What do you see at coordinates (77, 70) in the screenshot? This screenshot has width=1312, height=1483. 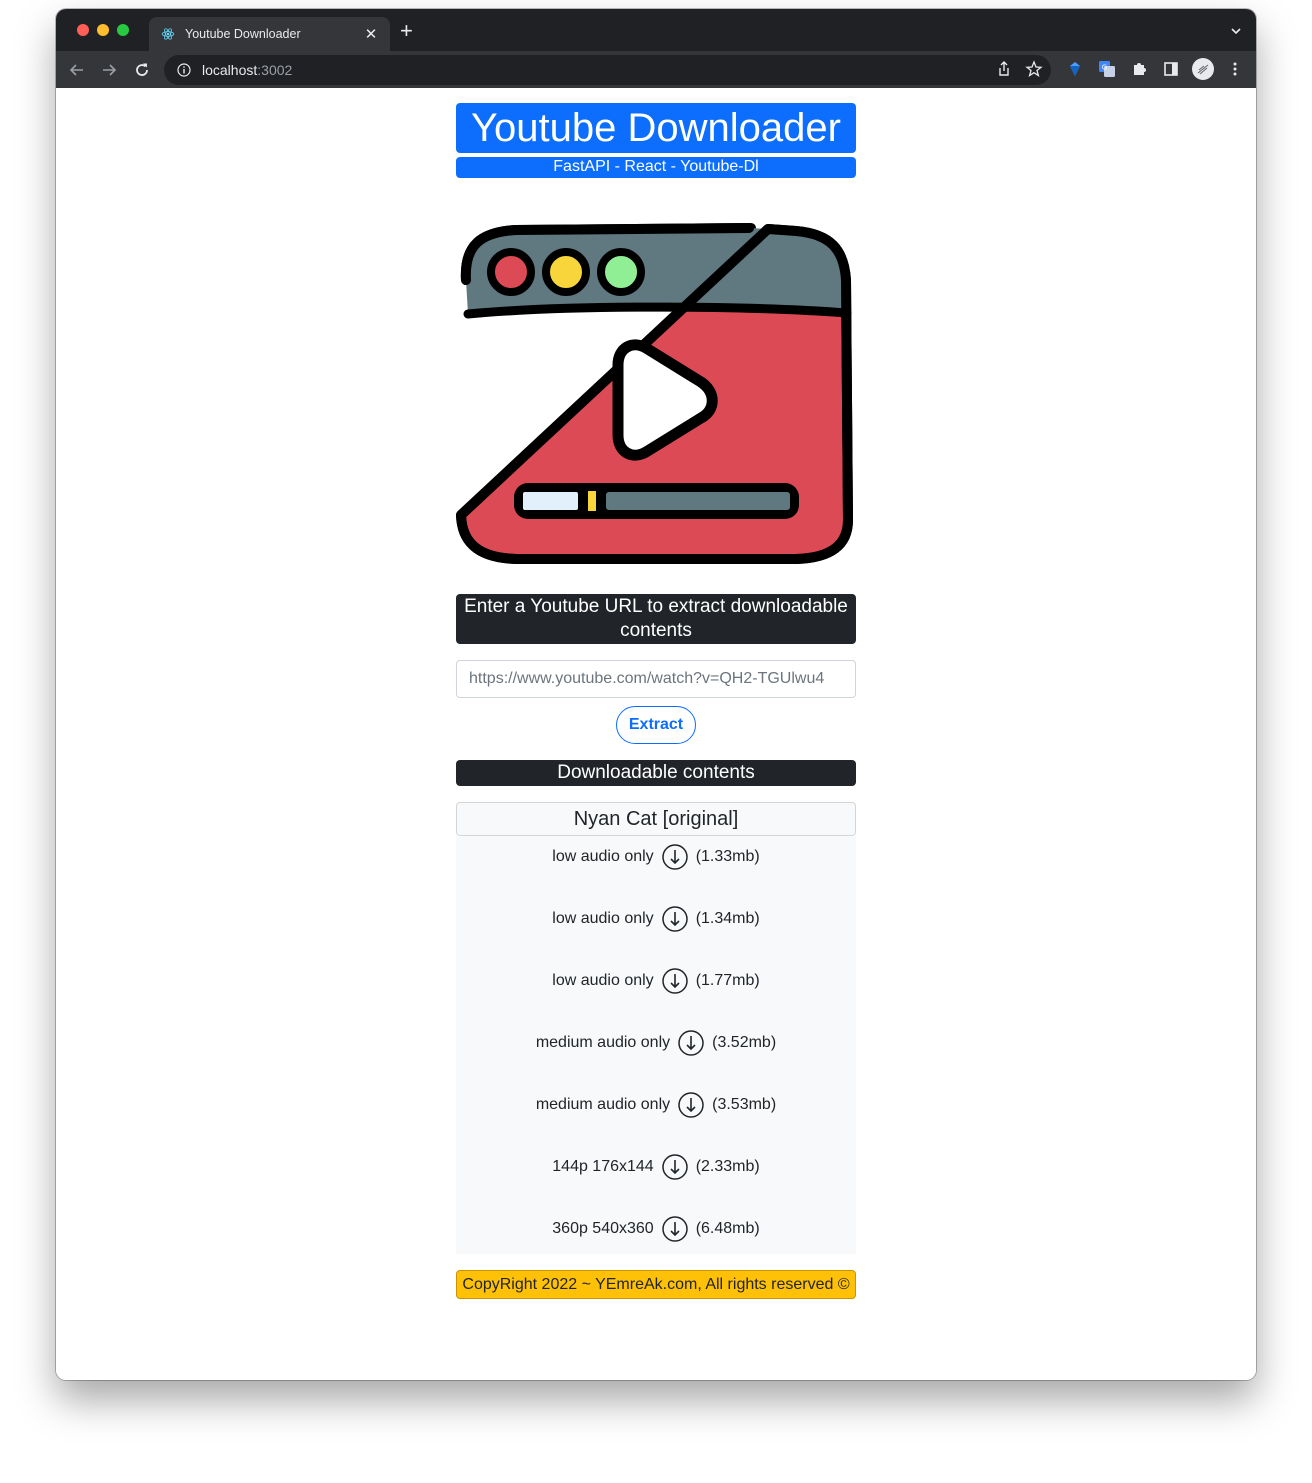 I see `back-icon` at bounding box center [77, 70].